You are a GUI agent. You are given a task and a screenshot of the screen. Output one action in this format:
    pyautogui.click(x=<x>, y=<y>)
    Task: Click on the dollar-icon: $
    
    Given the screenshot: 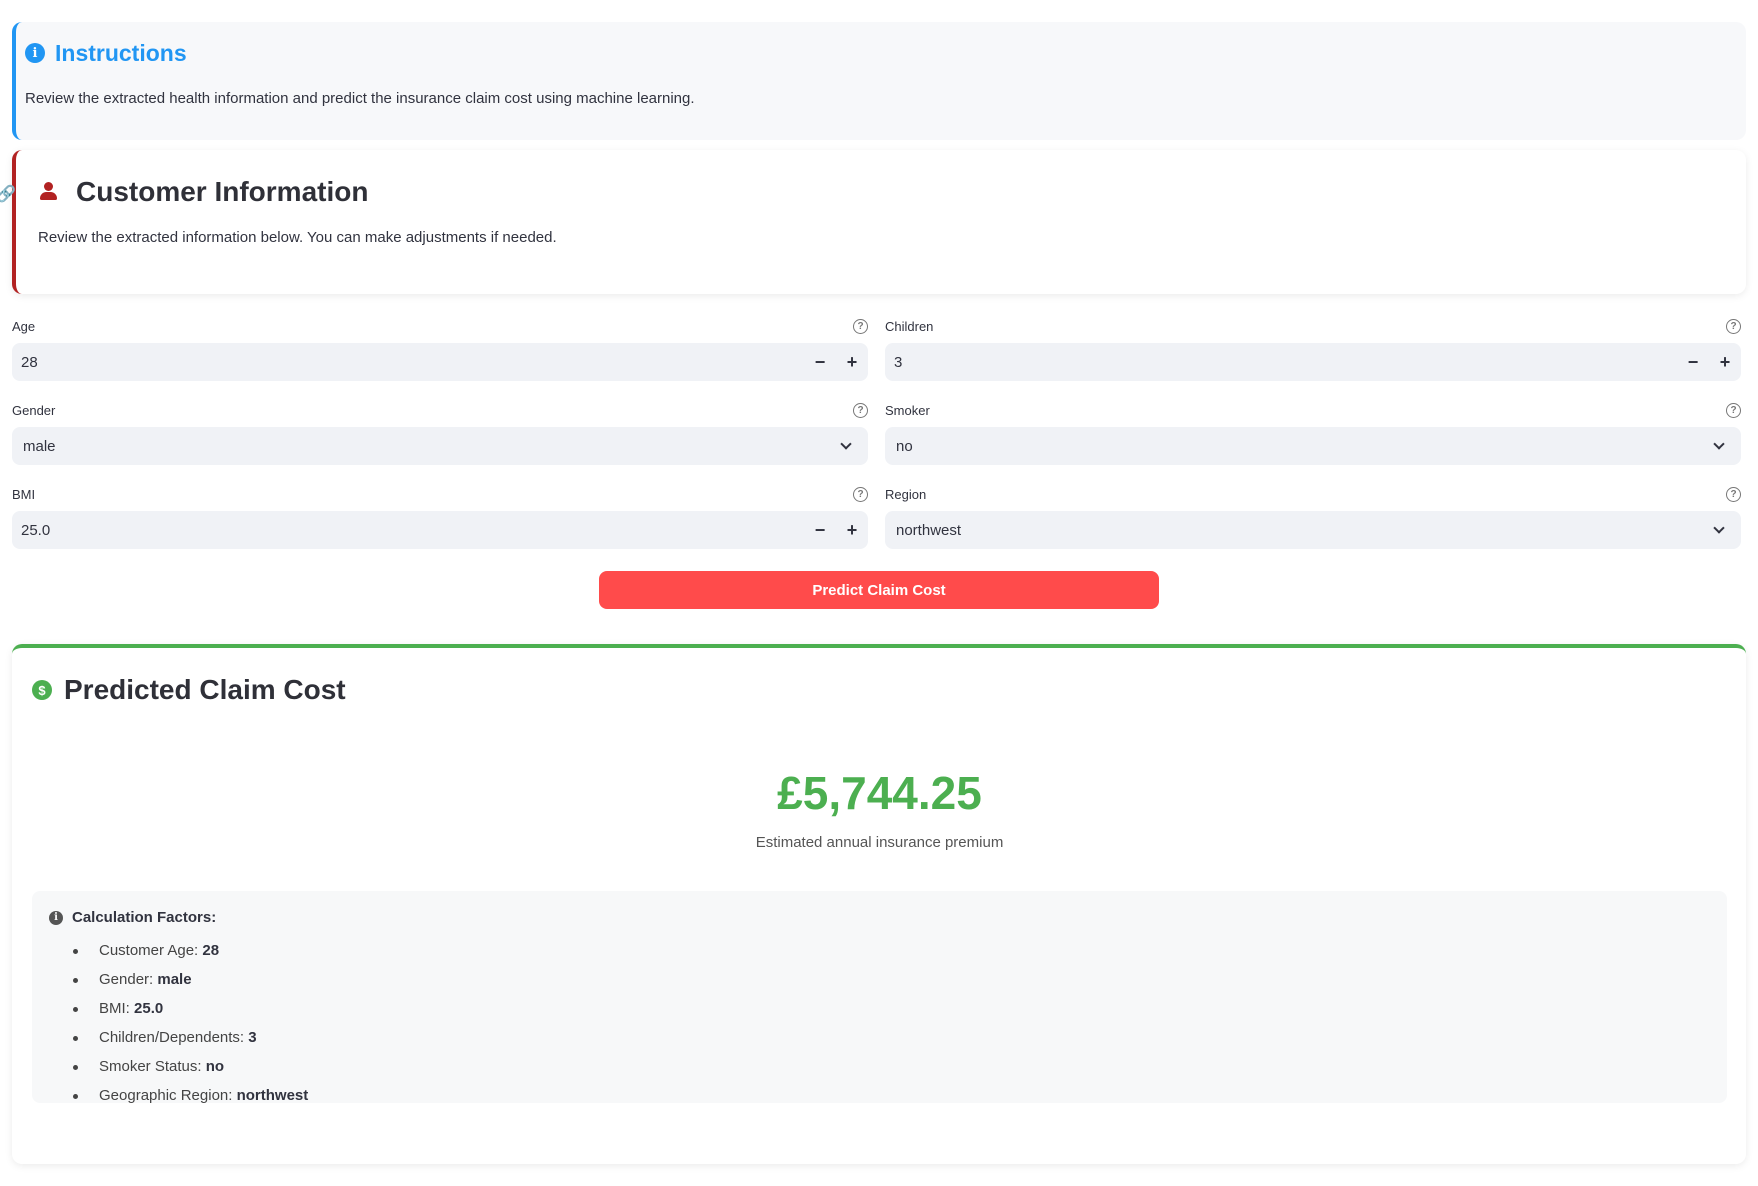 What is the action you would take?
    pyautogui.click(x=42, y=690)
    